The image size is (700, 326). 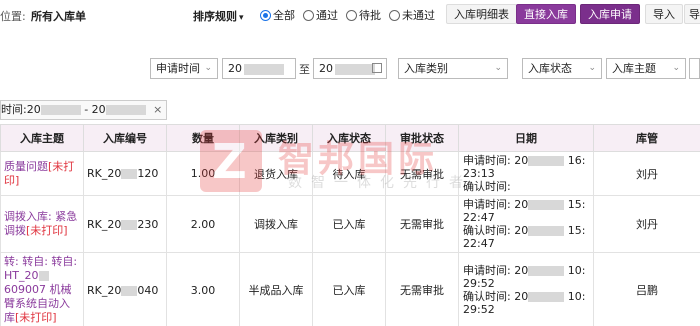 What do you see at coordinates (646, 289) in the screenshot?
I see `keeper-cell: 吕鹏` at bounding box center [646, 289].